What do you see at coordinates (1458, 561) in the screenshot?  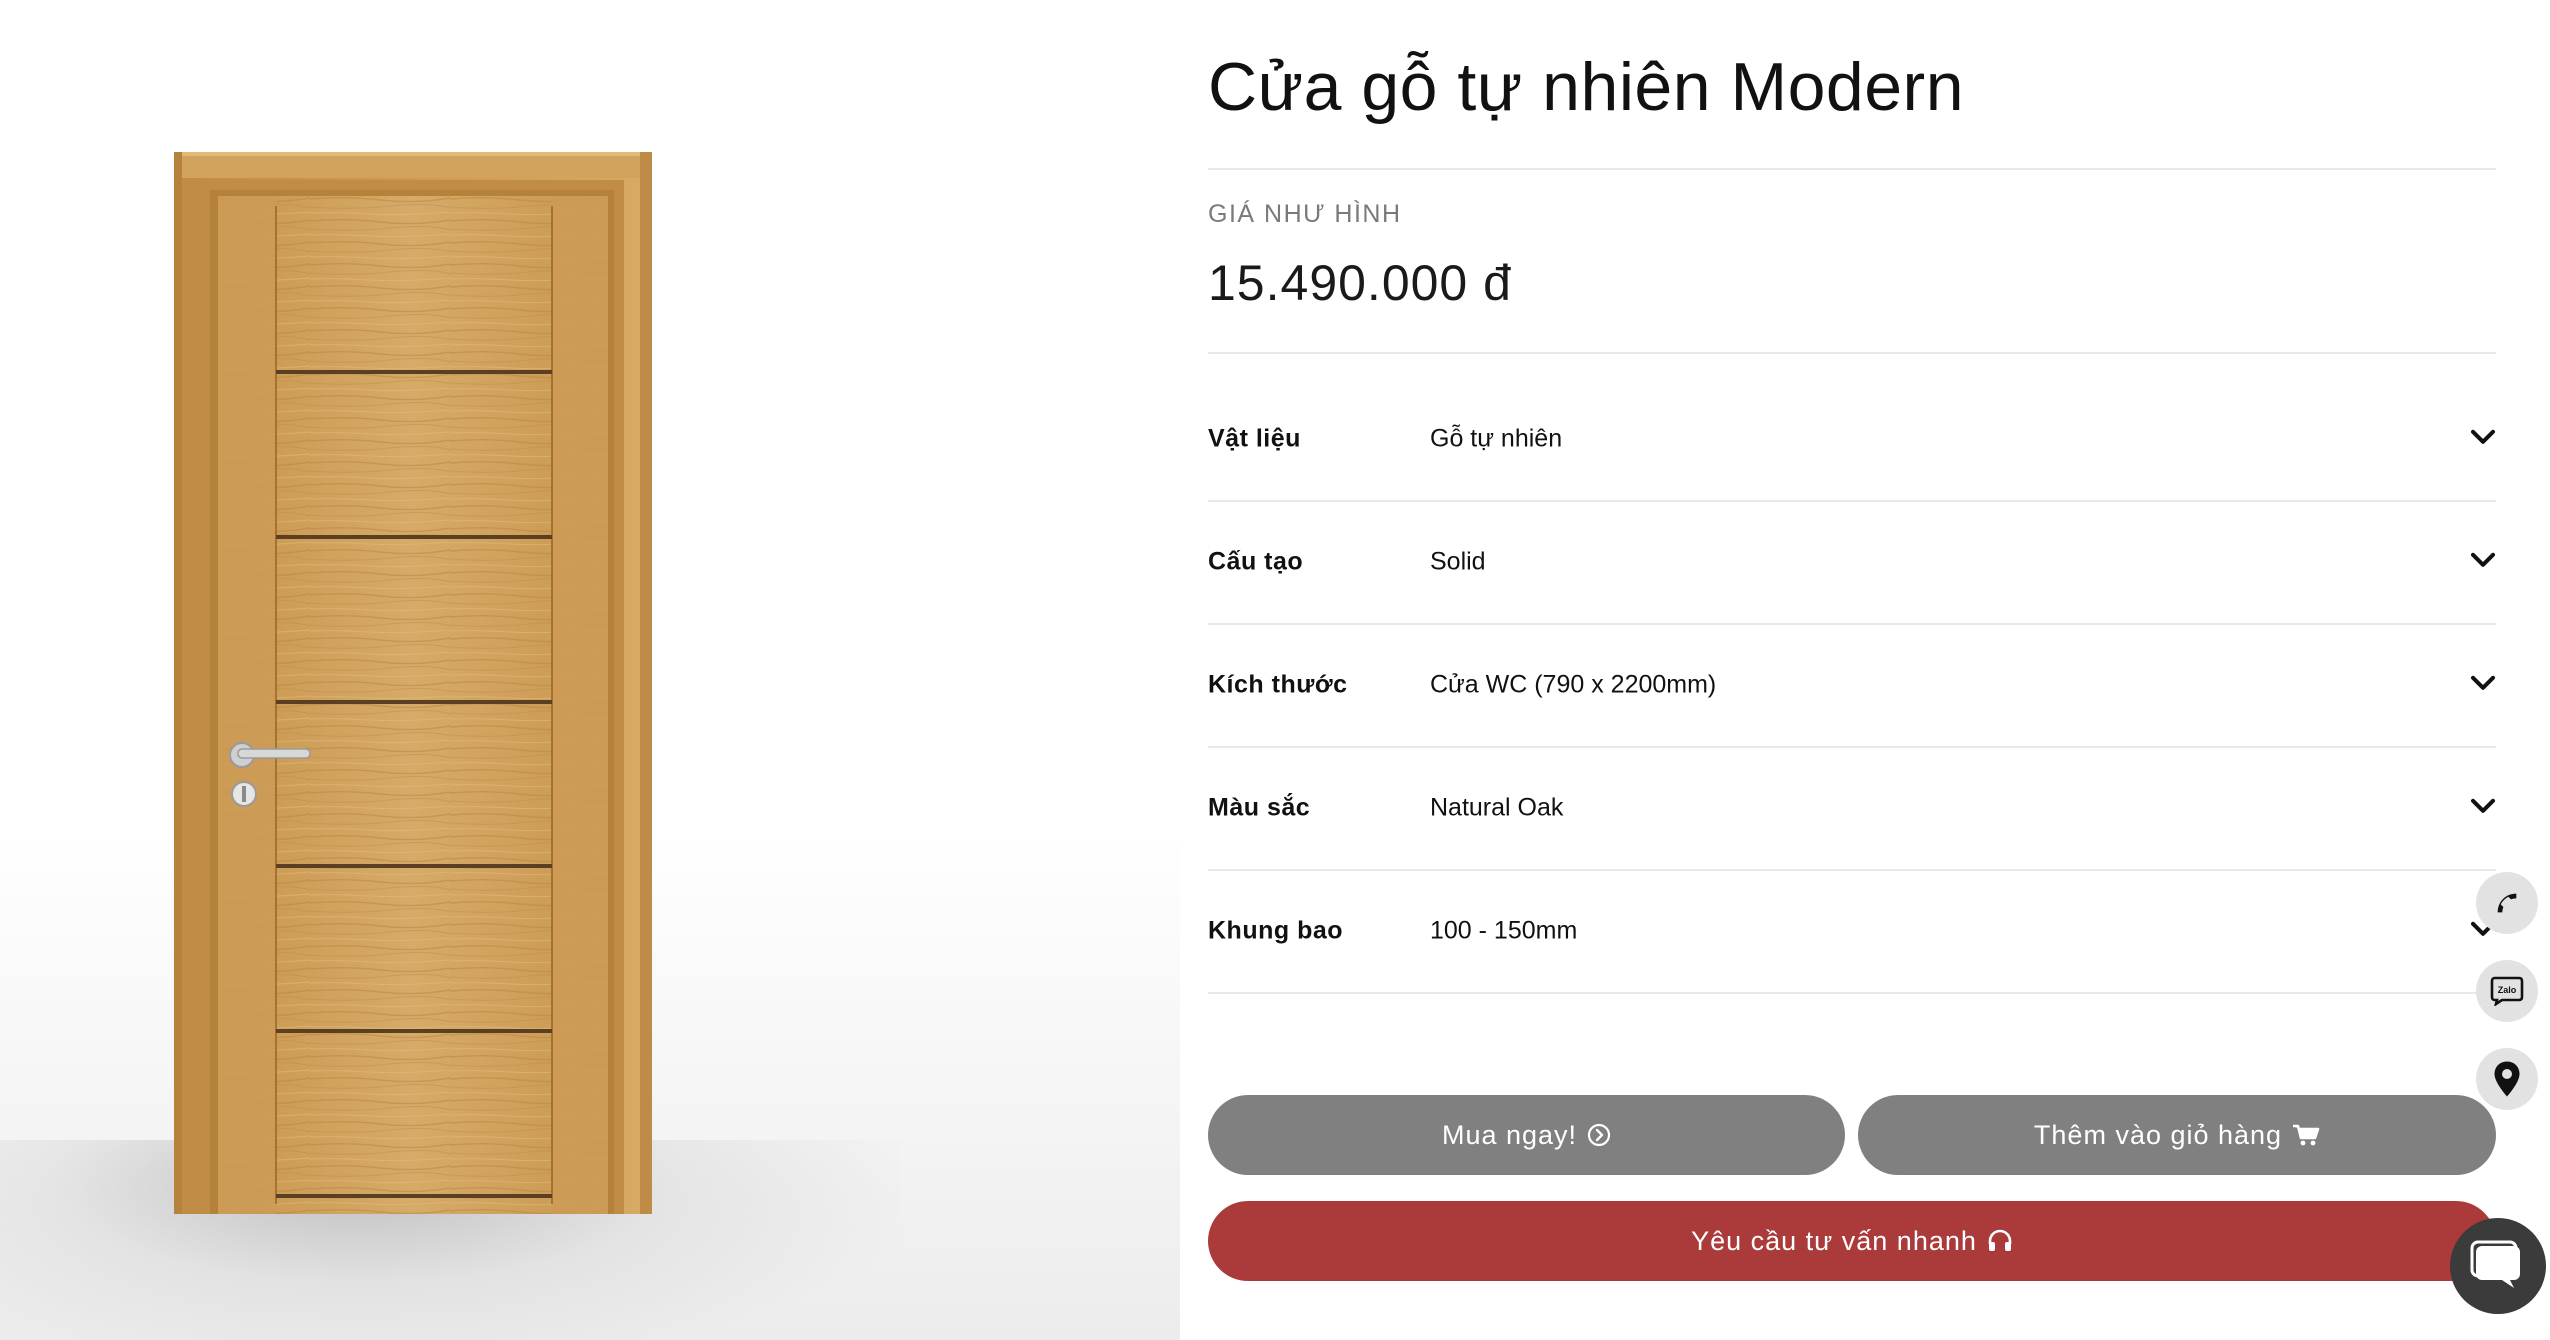 I see `option-value: Solid` at bounding box center [1458, 561].